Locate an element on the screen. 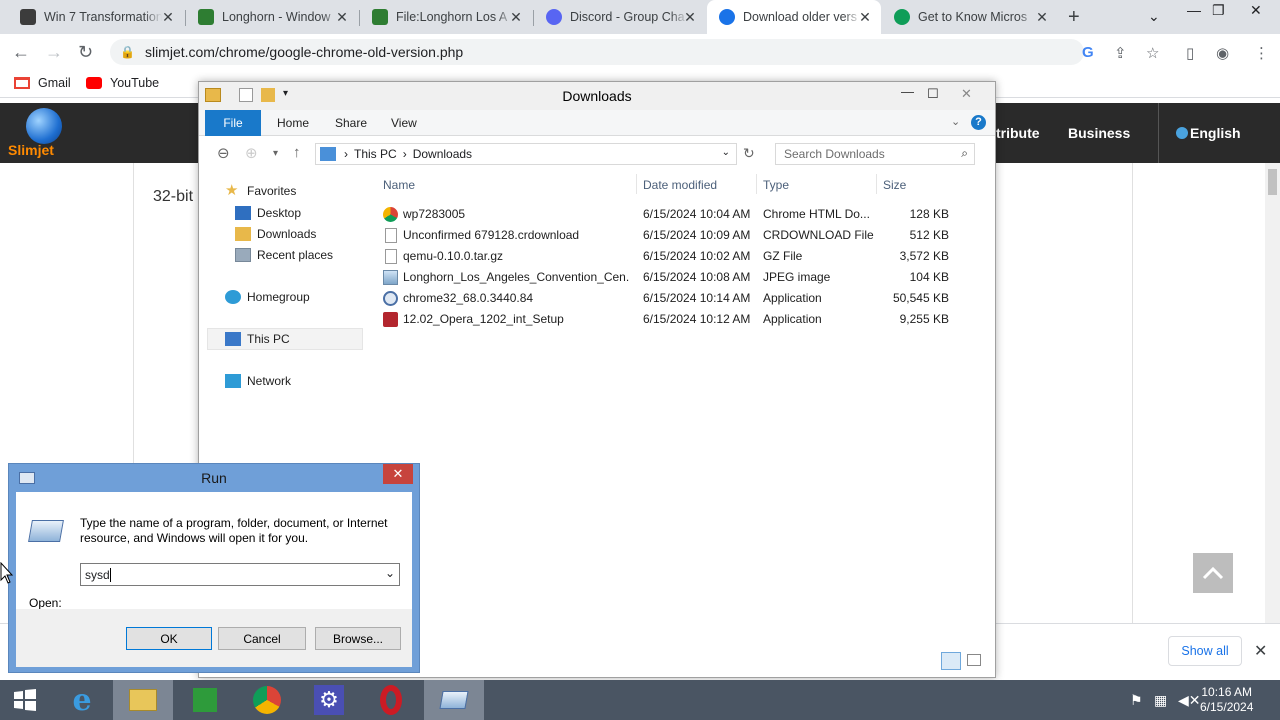 This screenshot has height=720, width=1280. quick-access-dropdown-icon: ▾ is located at coordinates (285, 93).